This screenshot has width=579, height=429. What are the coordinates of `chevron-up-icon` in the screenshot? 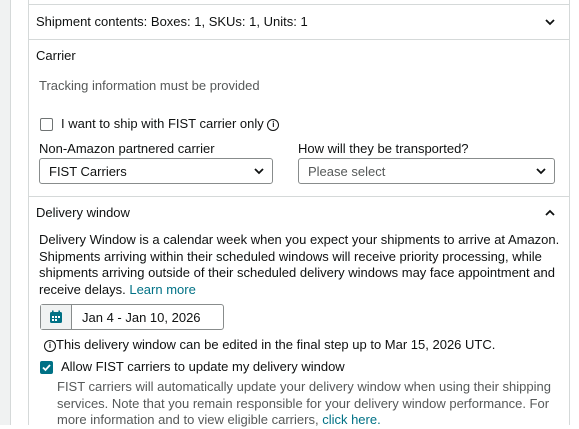 It's located at (550, 213).